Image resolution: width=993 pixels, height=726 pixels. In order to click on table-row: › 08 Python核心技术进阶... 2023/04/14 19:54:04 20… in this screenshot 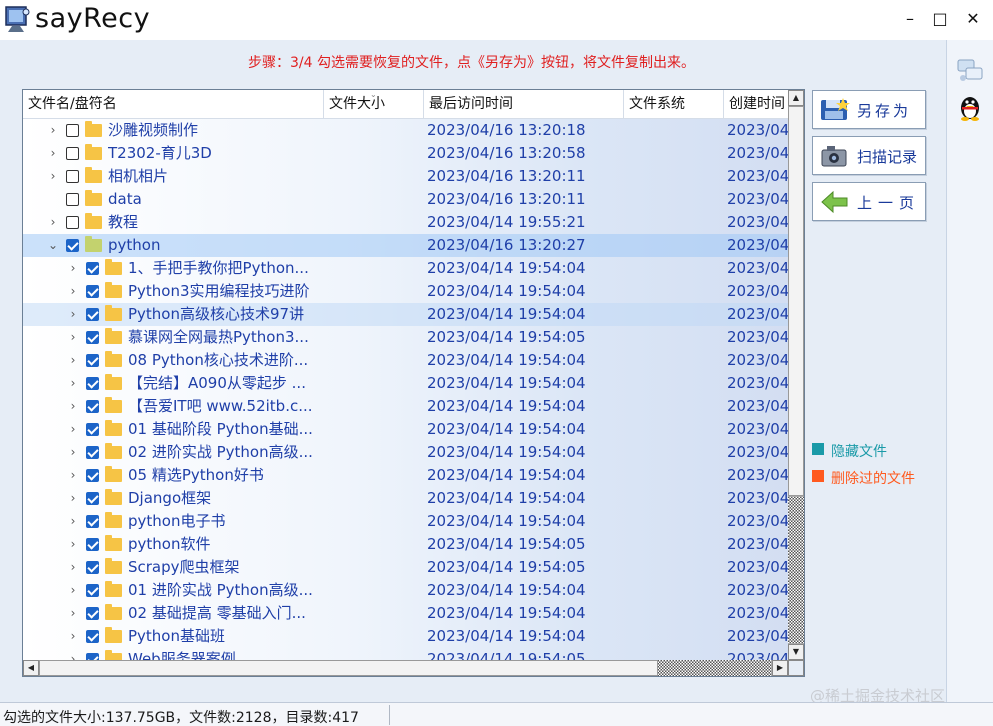, I will do `click(405, 360)`.